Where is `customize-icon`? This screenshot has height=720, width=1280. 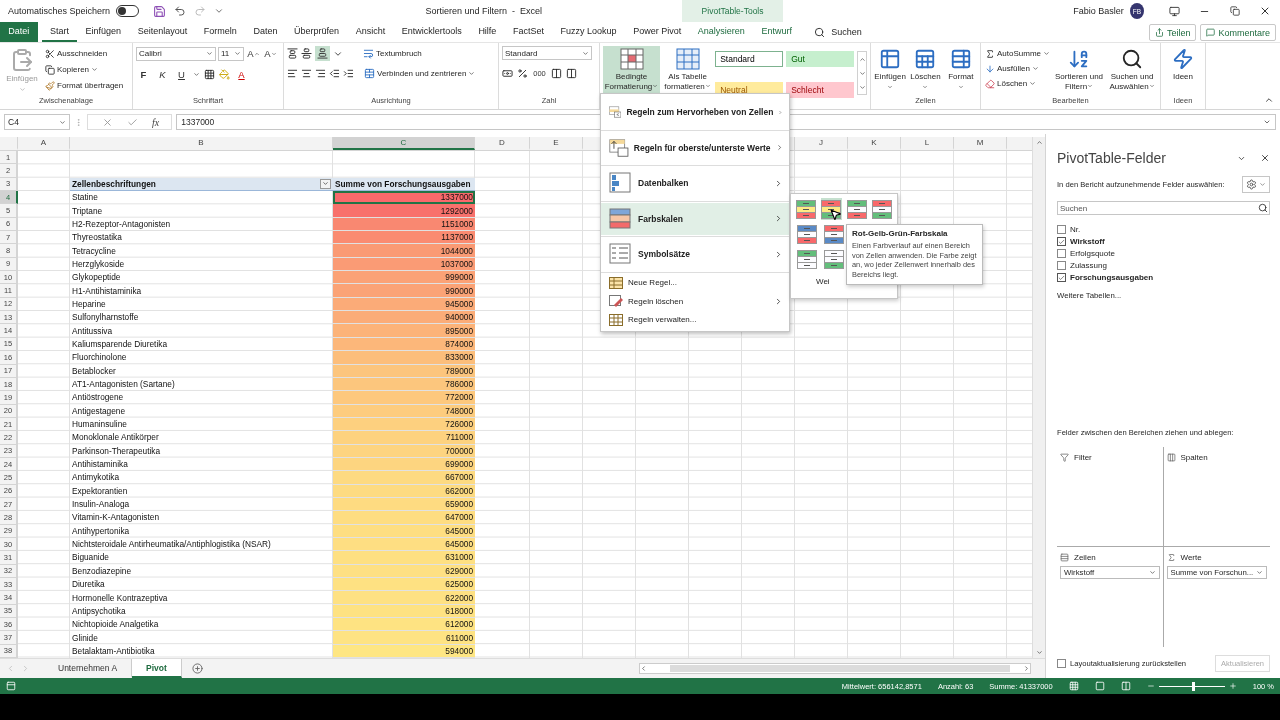 customize-icon is located at coordinates (219, 11).